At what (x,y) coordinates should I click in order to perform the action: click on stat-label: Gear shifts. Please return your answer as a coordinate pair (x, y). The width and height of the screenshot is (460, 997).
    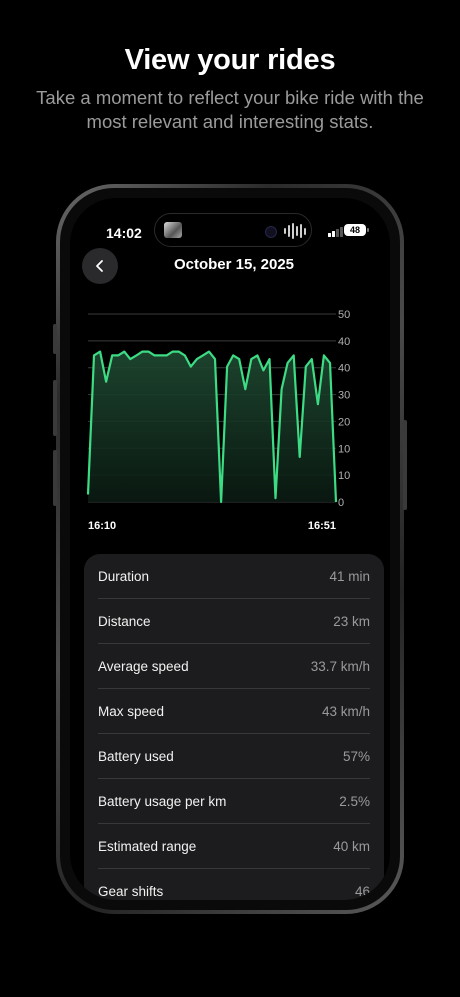
    Looking at the image, I should click on (131, 891).